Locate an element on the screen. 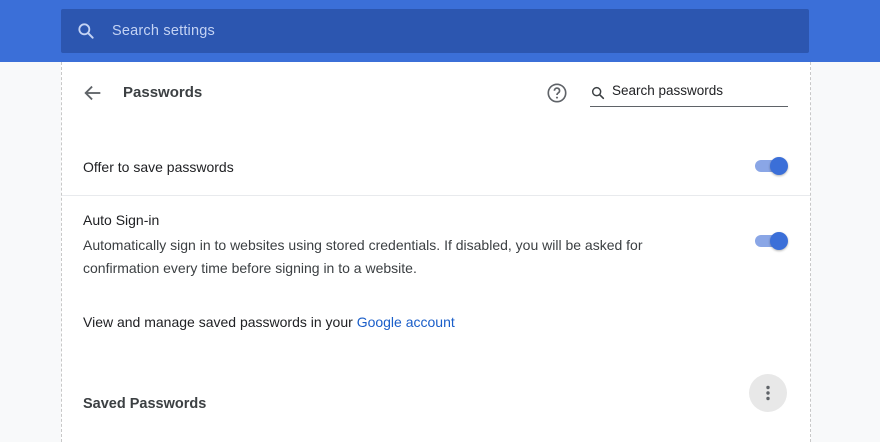 The height and width of the screenshot is (442, 880). page-title: Passwords is located at coordinates (163, 92).